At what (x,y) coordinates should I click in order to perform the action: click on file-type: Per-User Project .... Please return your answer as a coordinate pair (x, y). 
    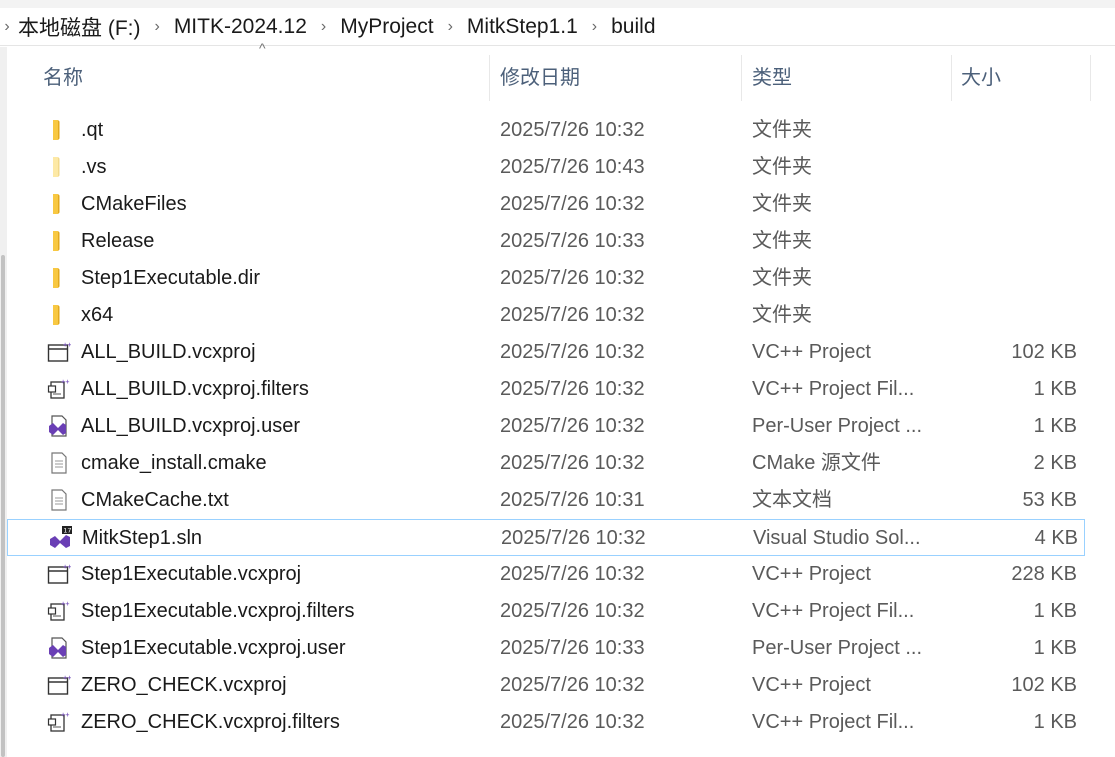
    Looking at the image, I should click on (837, 648).